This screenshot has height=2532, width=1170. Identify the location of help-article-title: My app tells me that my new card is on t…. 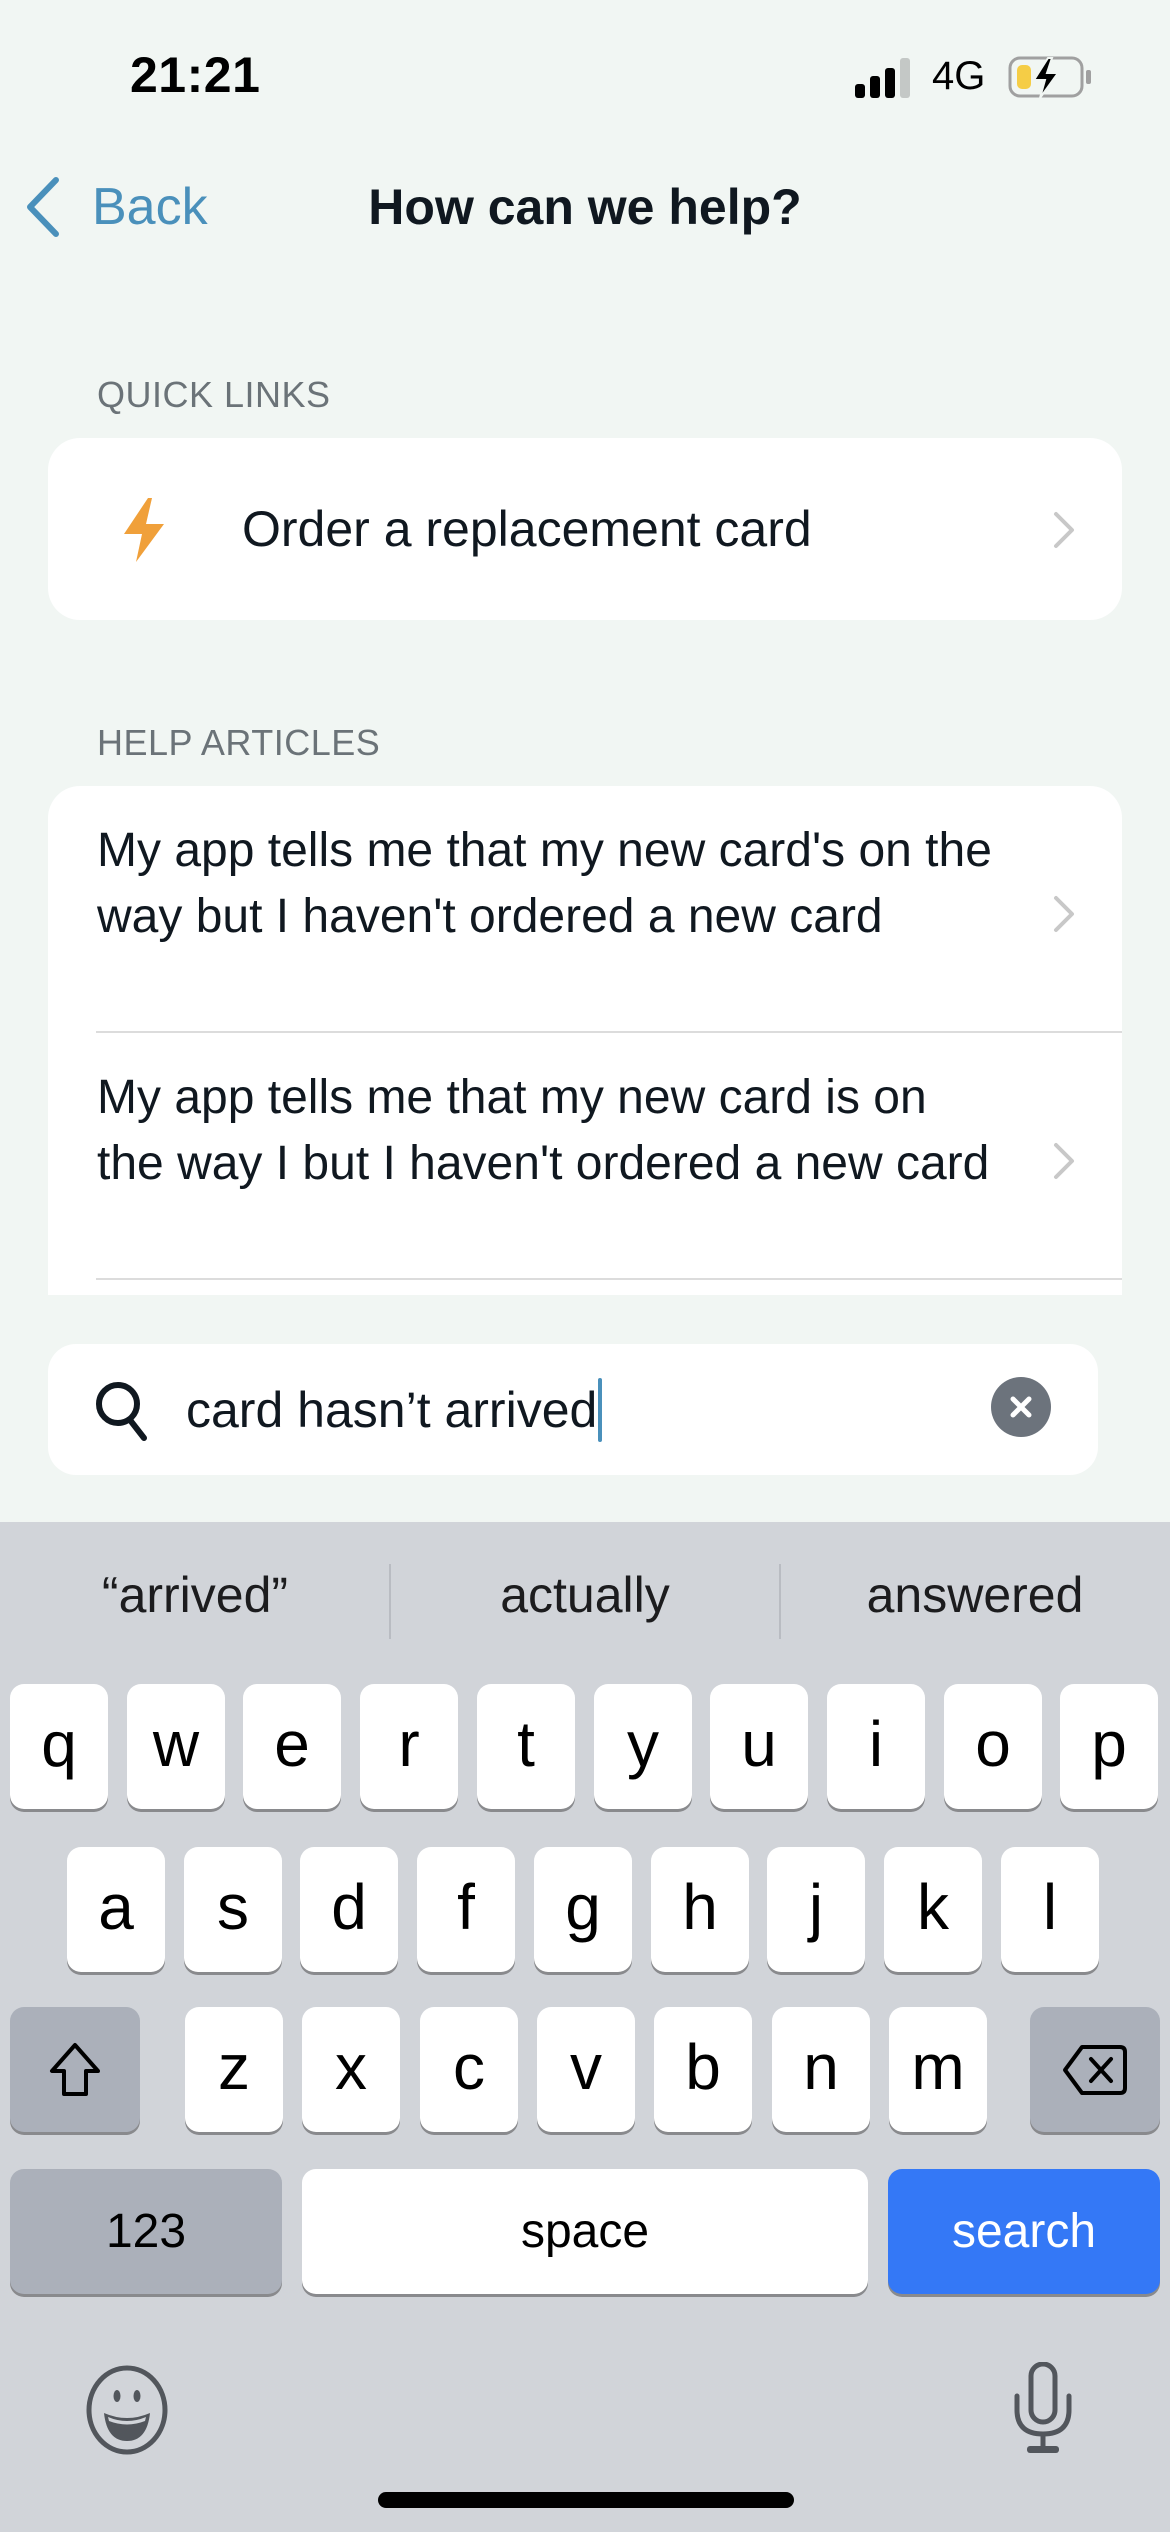
(543, 1130).